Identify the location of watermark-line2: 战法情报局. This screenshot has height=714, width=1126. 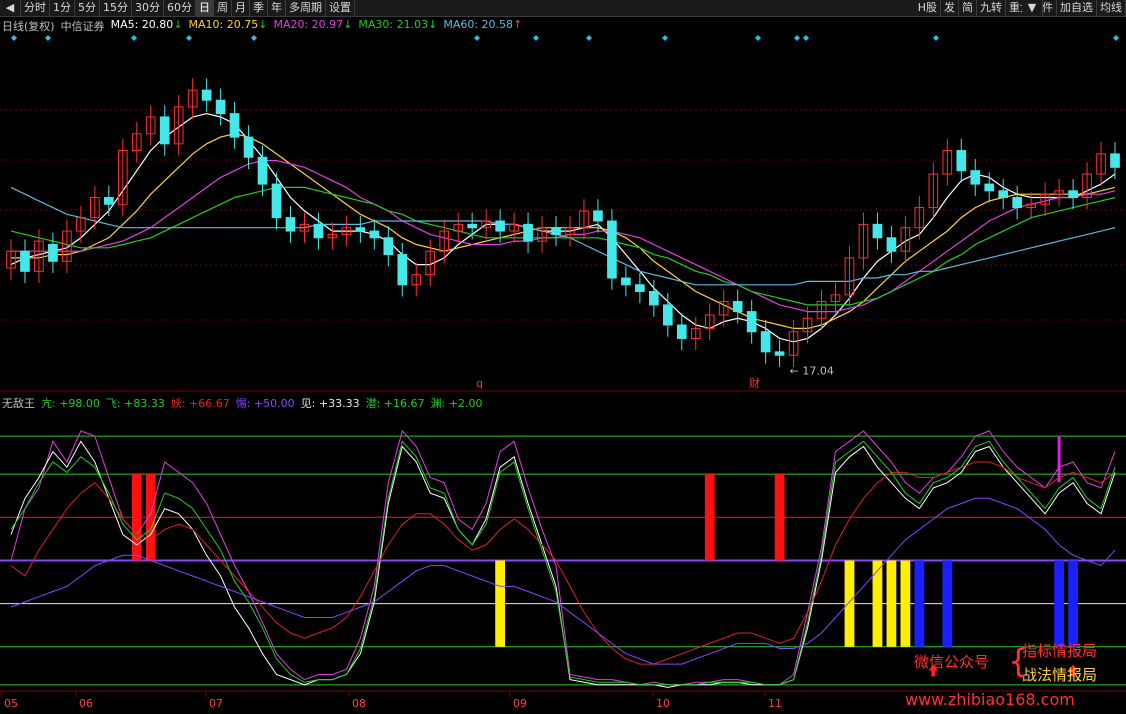
(1060, 675).